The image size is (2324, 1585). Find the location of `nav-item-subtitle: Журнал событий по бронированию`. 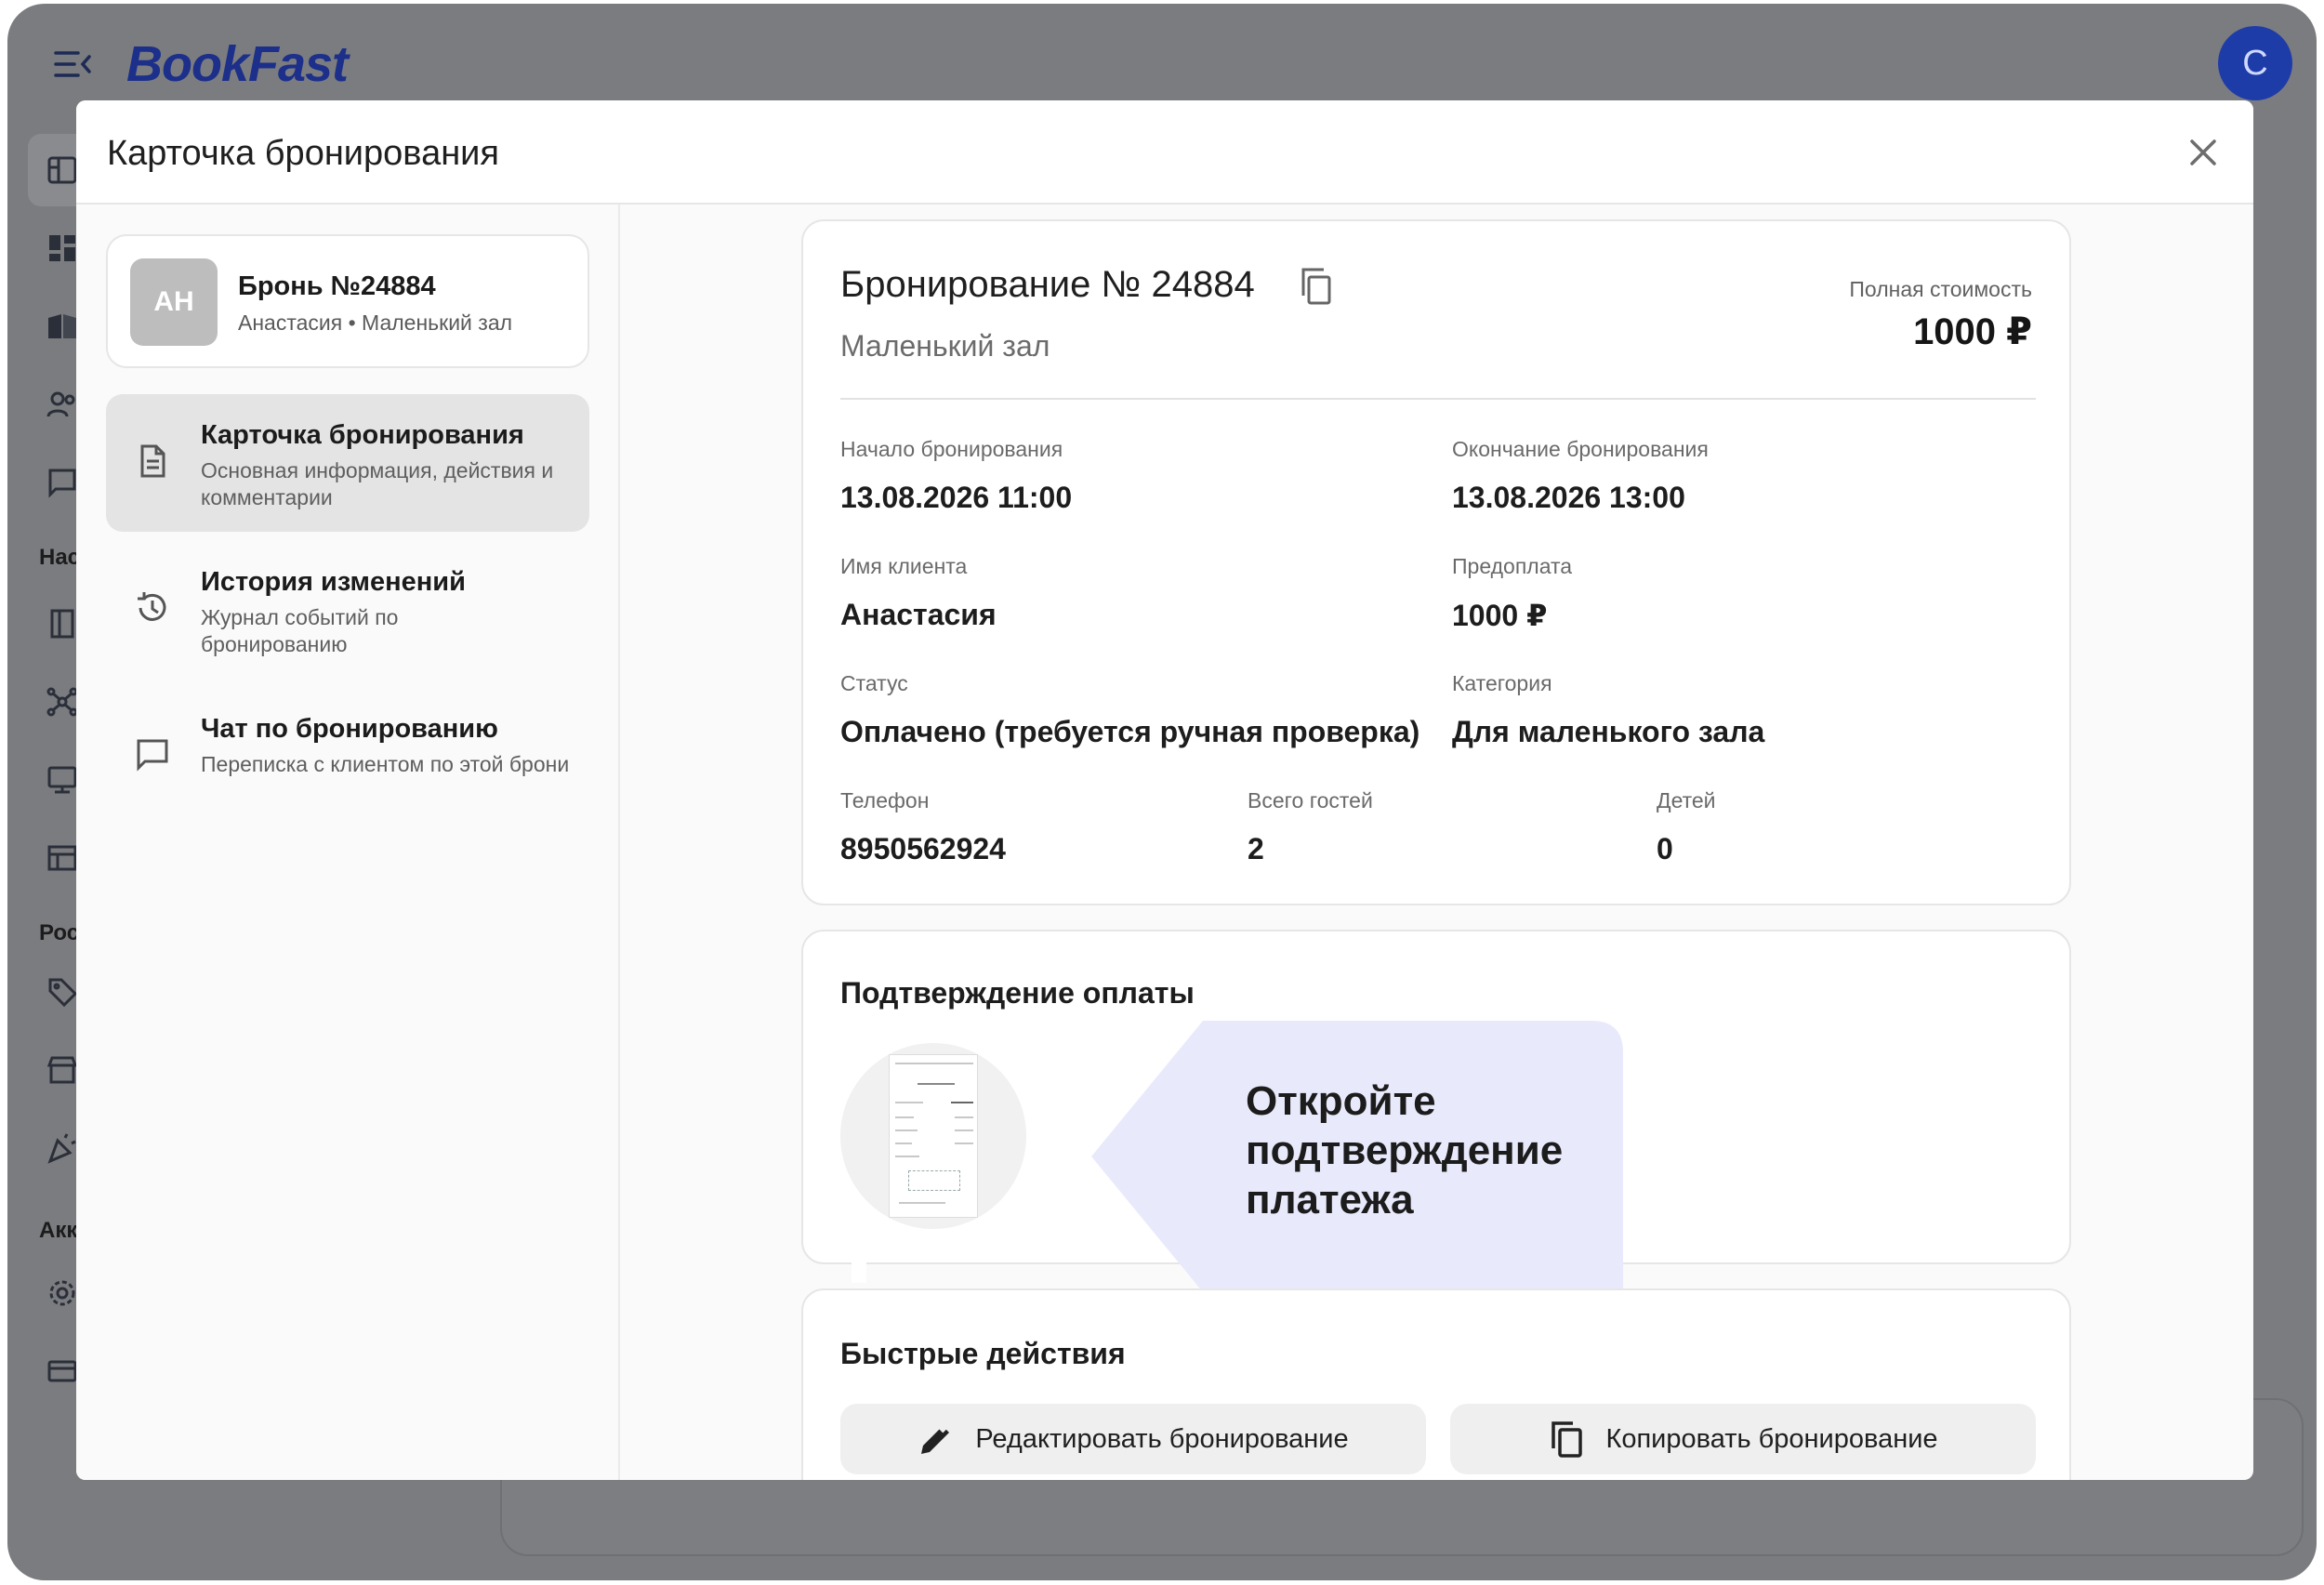

nav-item-subtitle: Журнал событий по бронированию is located at coordinates (300, 630).